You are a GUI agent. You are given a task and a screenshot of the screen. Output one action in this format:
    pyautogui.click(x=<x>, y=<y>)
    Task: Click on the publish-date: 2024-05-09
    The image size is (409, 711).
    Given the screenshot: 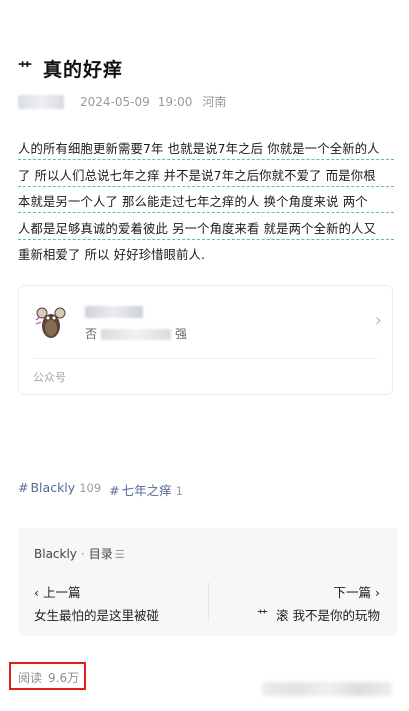 What is the action you would take?
    pyautogui.click(x=115, y=101)
    